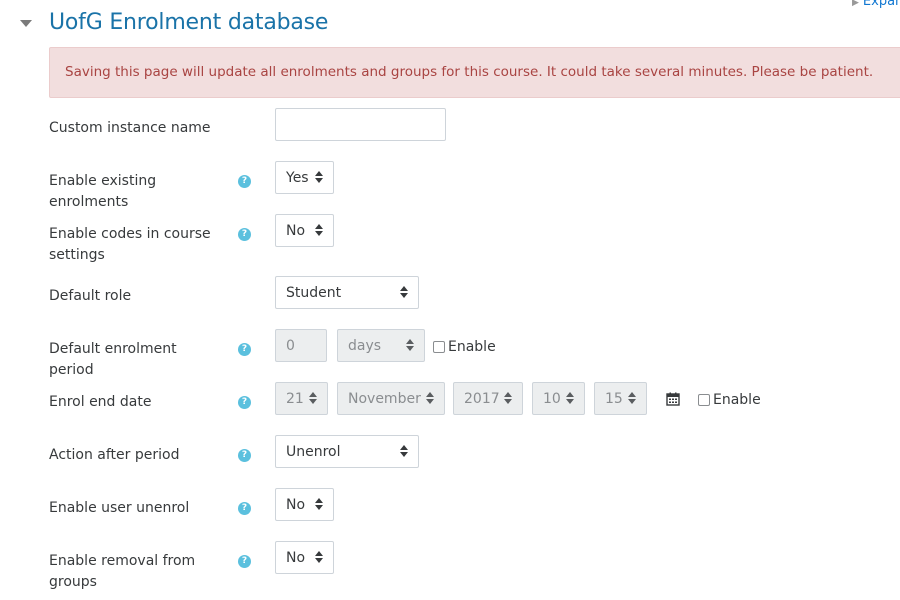  What do you see at coordinates (90, 296) in the screenshot?
I see `default-role-label: Default role` at bounding box center [90, 296].